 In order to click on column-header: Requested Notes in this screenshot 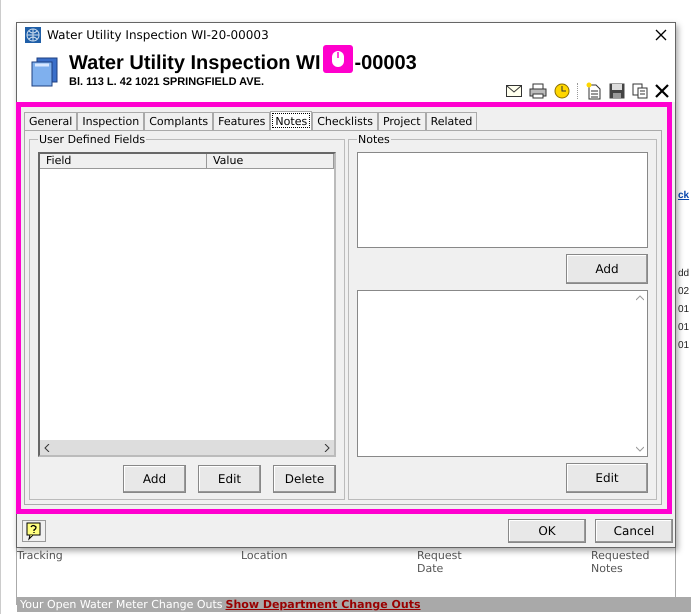, I will do `click(620, 563)`.